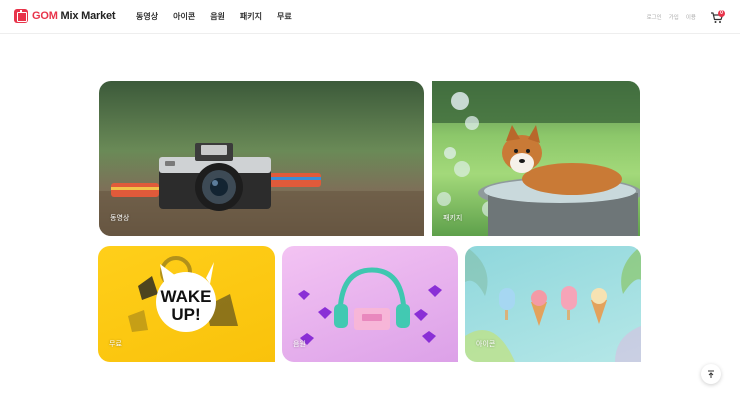 Image resolution: width=740 pixels, height=404 pixels. Describe the element at coordinates (553, 304) in the screenshot. I see `tile-icon: 아이콘` at that location.